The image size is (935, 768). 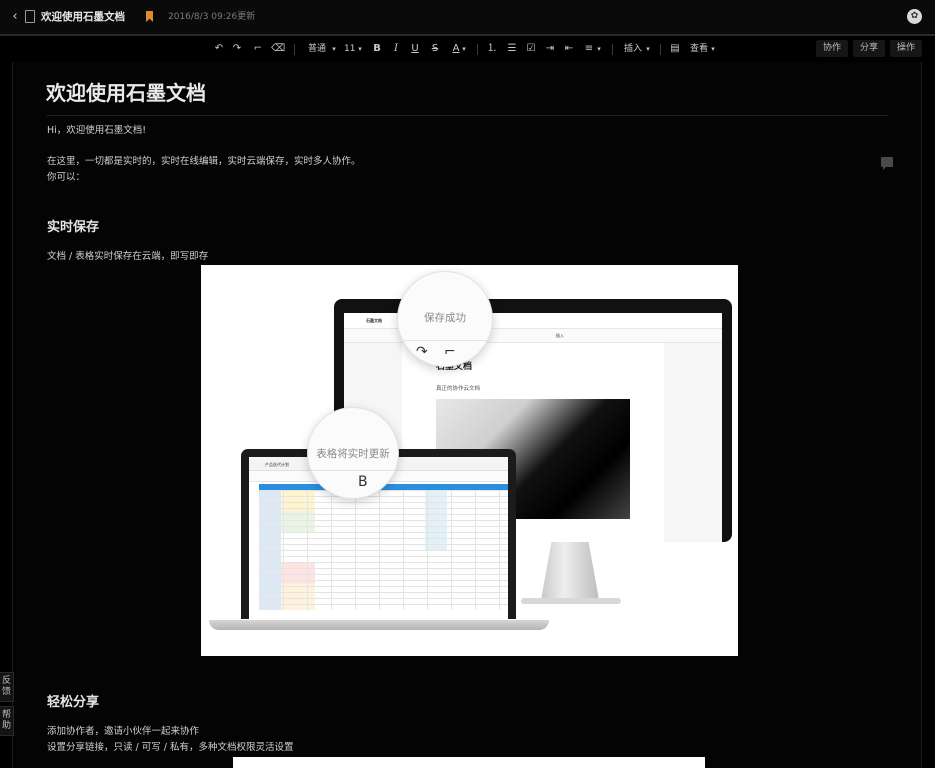 What do you see at coordinates (569, 49) in the screenshot?
I see `outdent-icon: ⇤` at bounding box center [569, 49].